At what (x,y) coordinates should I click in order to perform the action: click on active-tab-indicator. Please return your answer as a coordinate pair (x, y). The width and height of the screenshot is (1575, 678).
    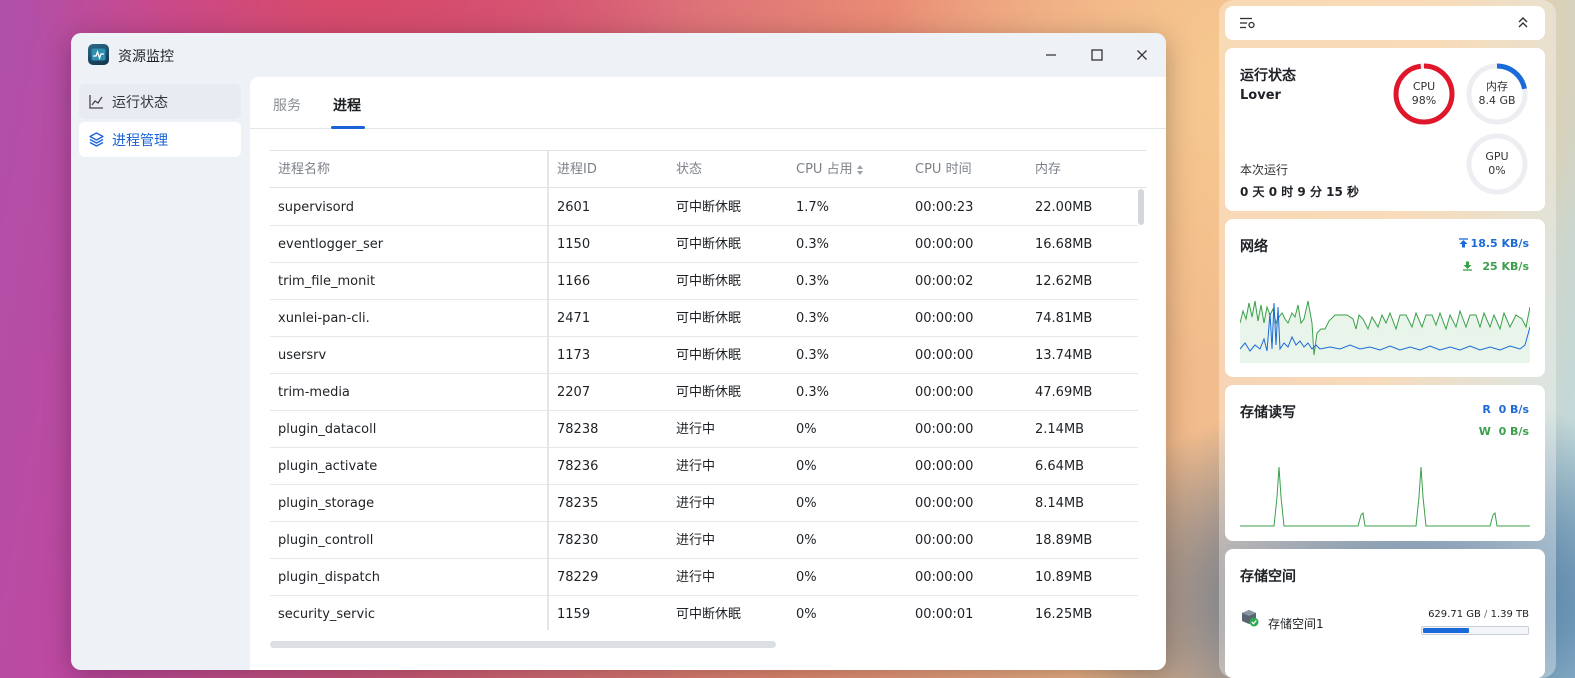
    Looking at the image, I should click on (348, 127).